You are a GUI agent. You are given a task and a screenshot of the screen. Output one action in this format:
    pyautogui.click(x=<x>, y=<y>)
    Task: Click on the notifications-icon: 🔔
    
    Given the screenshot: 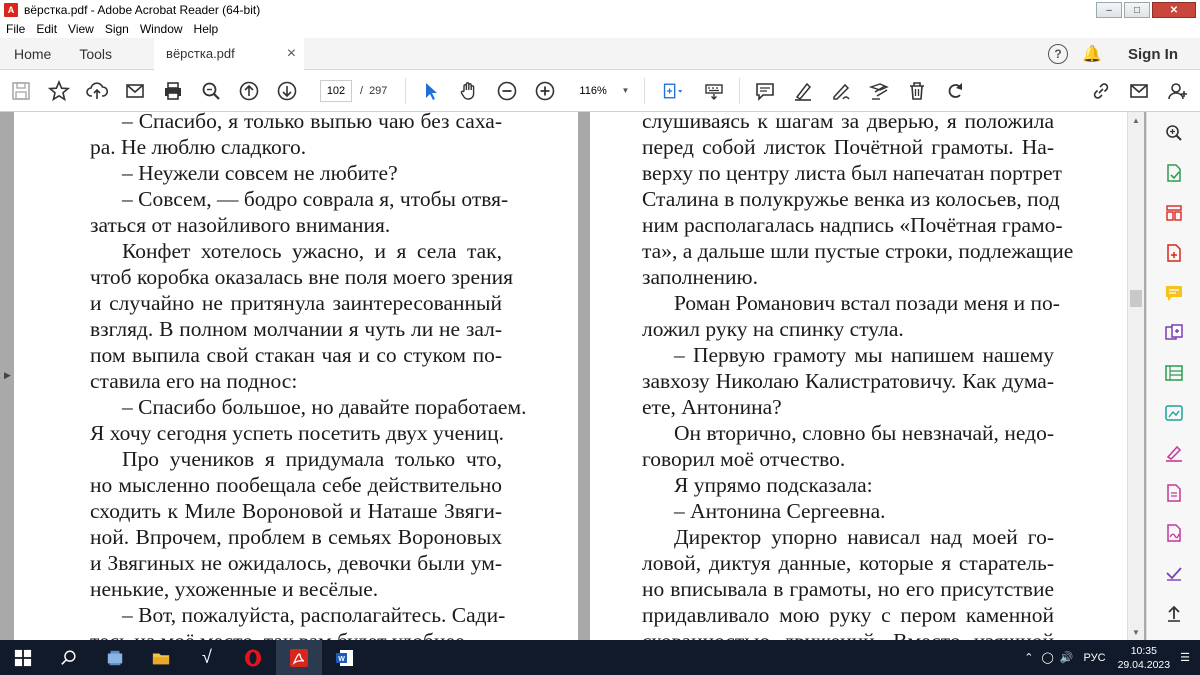 What is the action you would take?
    pyautogui.click(x=1092, y=54)
    